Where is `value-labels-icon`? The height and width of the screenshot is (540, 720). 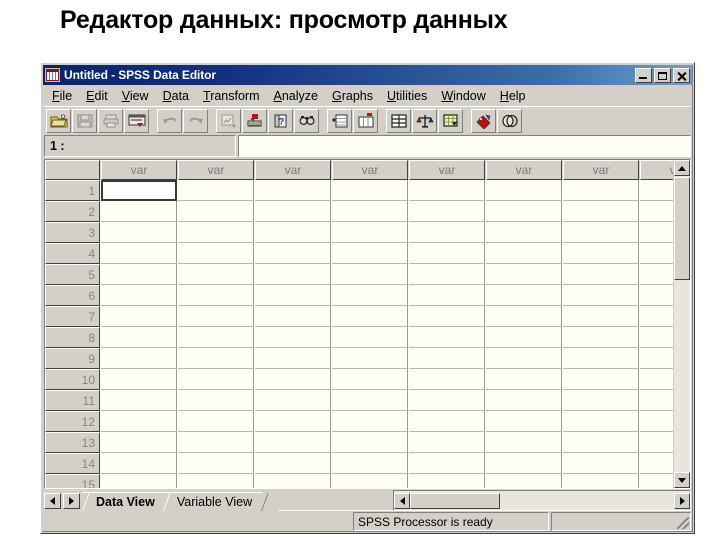
value-labels-icon is located at coordinates (483, 120).